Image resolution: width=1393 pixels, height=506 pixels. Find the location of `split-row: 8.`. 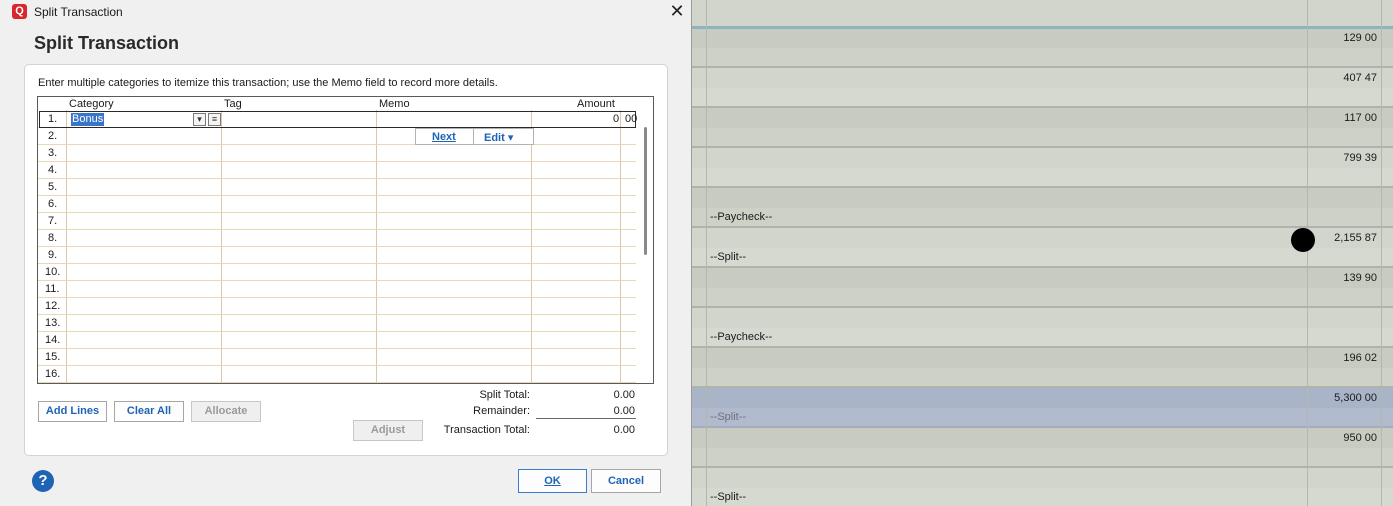

split-row: 8. is located at coordinates (337, 238).